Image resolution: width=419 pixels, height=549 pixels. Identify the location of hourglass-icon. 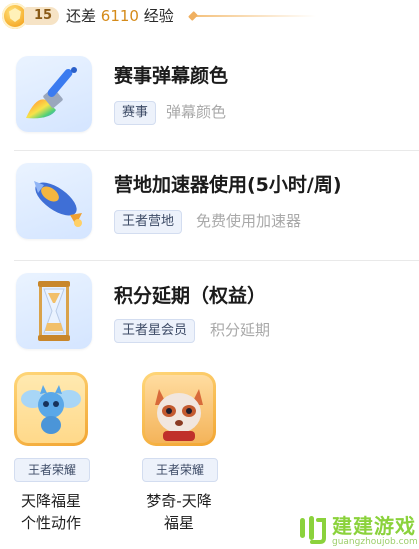
(54, 311).